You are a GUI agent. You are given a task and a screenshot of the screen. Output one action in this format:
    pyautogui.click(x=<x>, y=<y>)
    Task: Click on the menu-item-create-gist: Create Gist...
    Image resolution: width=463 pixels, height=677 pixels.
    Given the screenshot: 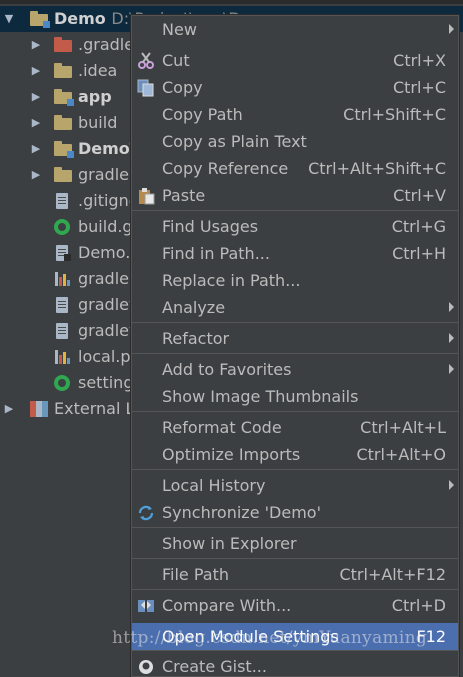 What is the action you would take?
    pyautogui.click(x=295, y=664)
    